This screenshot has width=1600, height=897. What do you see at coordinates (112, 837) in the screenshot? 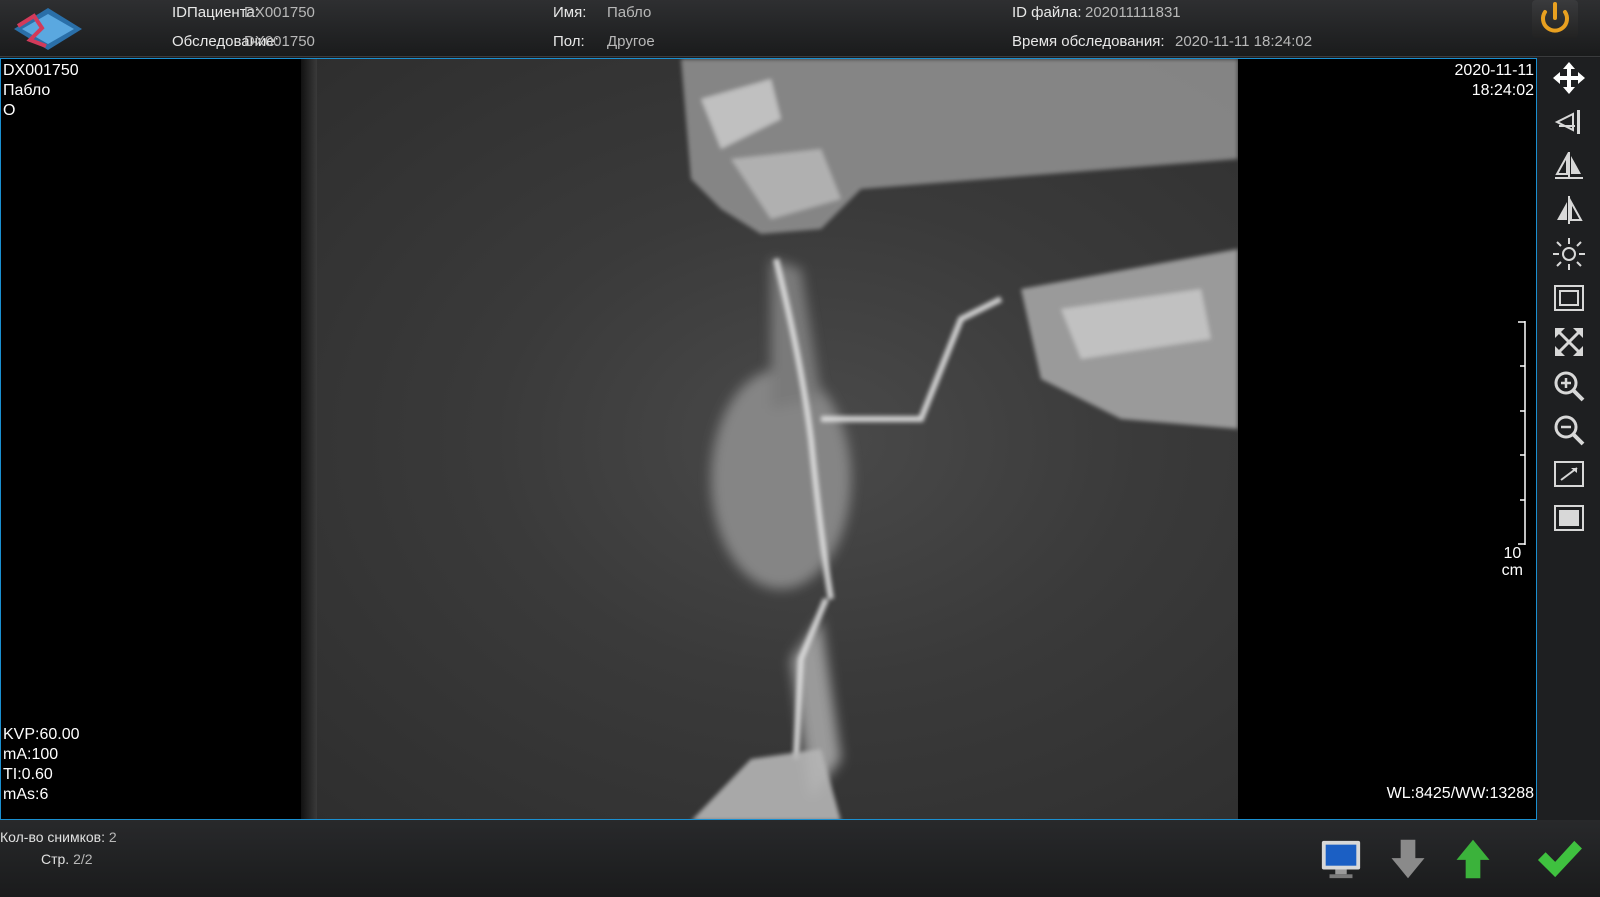
I see `image-count-value: 2` at bounding box center [112, 837].